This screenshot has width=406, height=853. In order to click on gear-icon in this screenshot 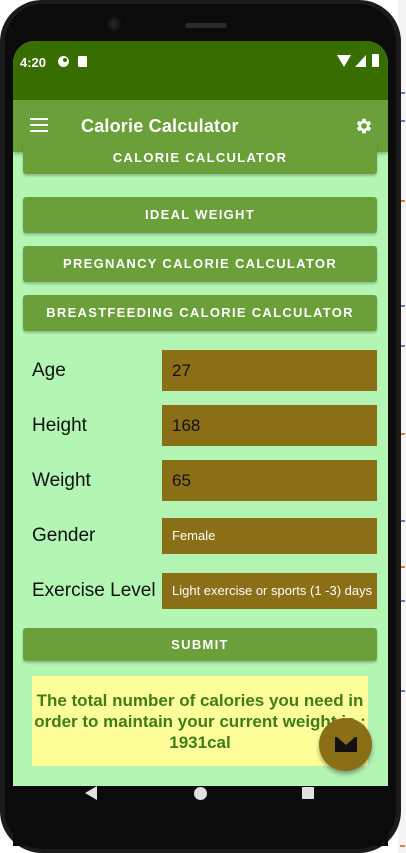, I will do `click(364, 126)`.